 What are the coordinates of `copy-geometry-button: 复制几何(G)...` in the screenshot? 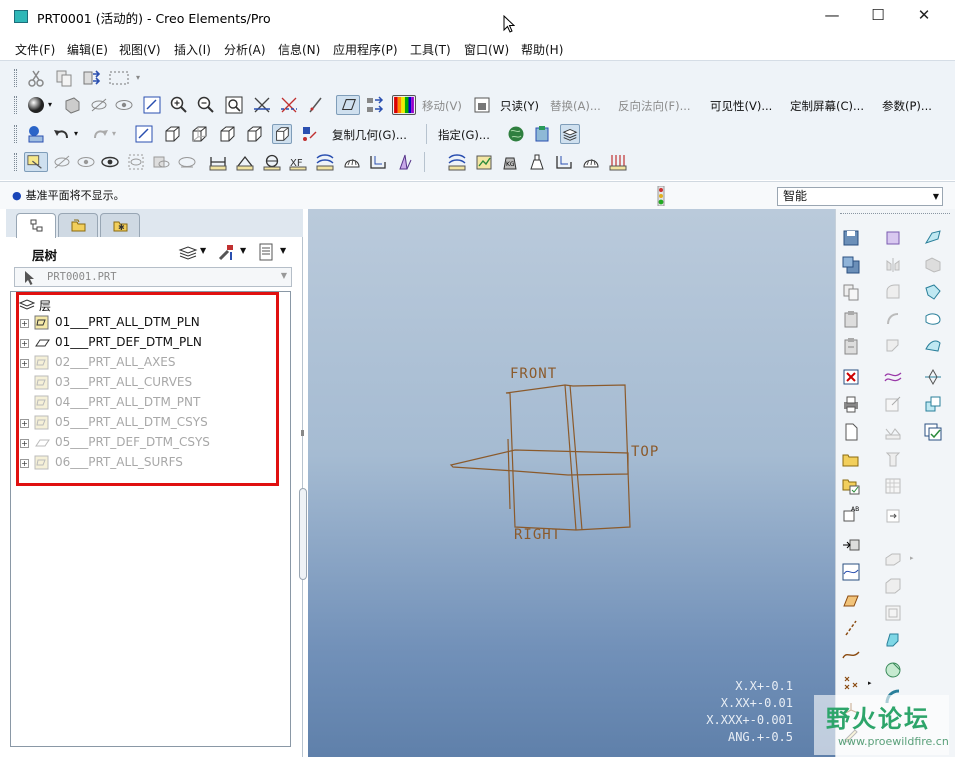 It's located at (369, 135).